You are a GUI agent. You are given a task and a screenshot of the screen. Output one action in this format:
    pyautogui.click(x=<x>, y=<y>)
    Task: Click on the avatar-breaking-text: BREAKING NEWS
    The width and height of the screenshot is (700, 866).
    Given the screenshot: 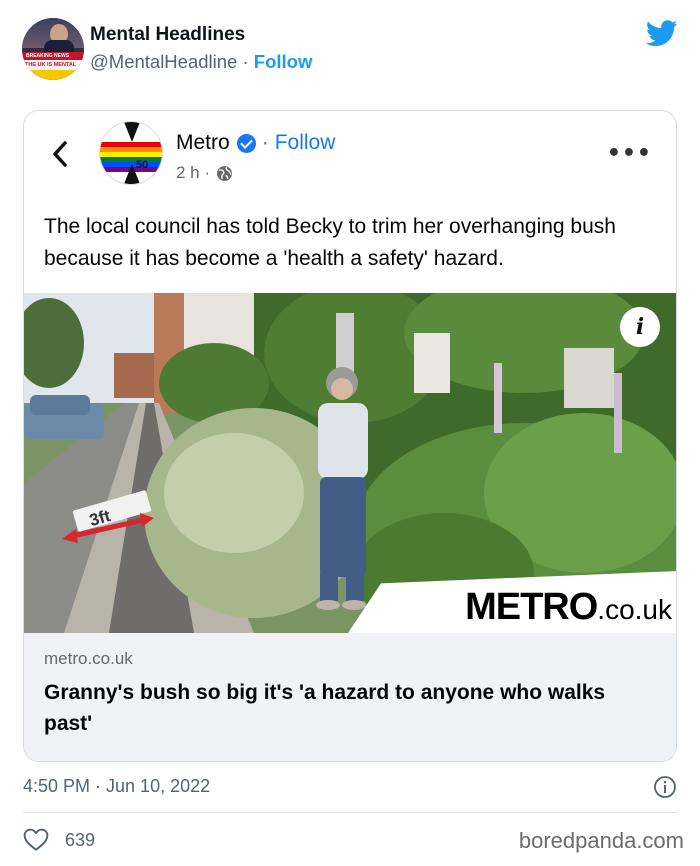 What is the action you would take?
    pyautogui.click(x=48, y=56)
    